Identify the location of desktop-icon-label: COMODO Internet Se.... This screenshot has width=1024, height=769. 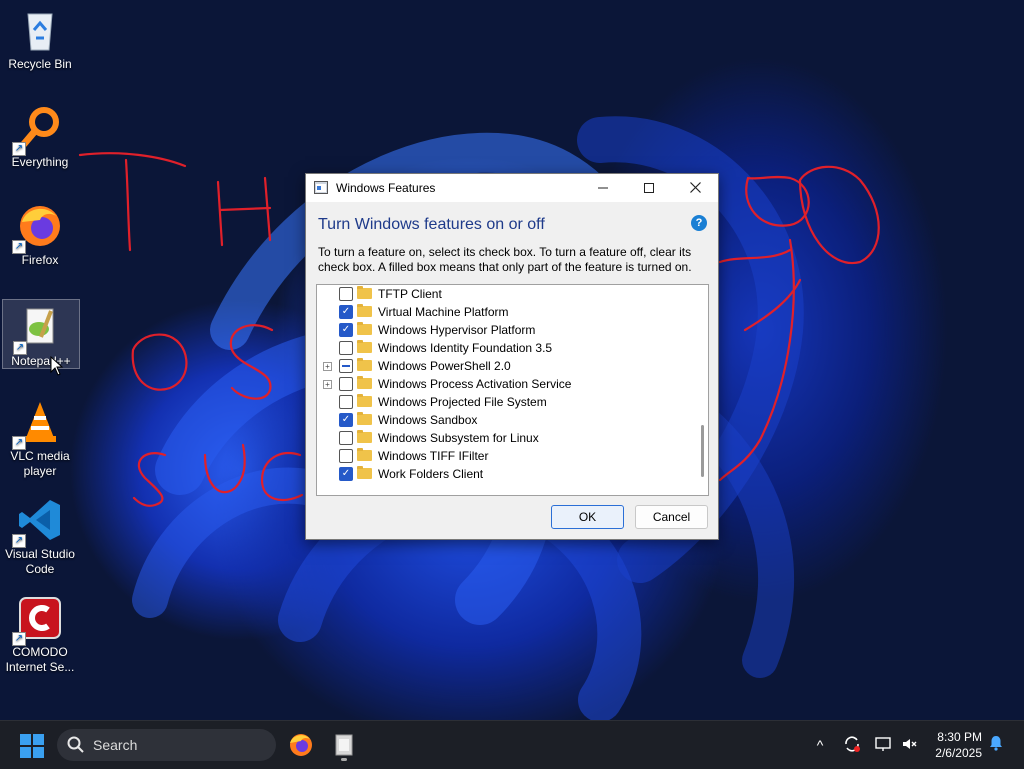
(40, 659).